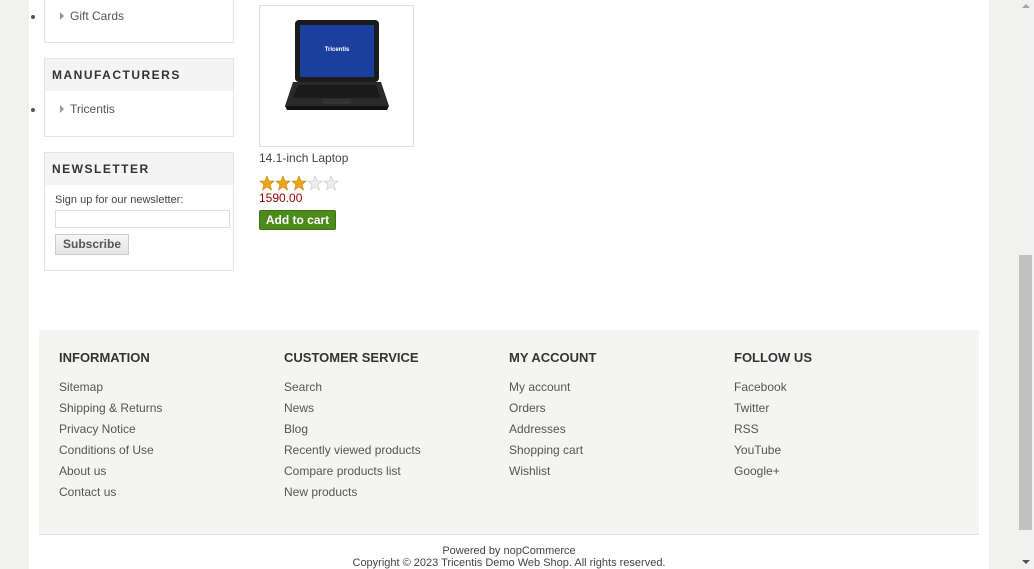 This screenshot has width=1034, height=569. Describe the element at coordinates (169, 432) in the screenshot. I see `footer-link: Privacy Notice` at that location.